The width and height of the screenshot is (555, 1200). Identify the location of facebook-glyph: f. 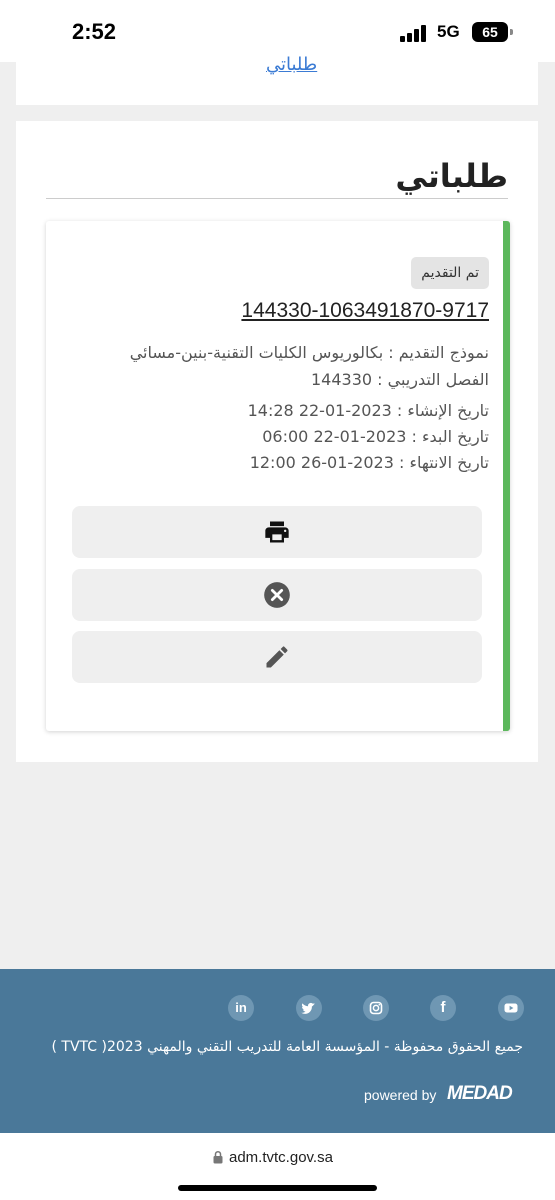
(443, 1007).